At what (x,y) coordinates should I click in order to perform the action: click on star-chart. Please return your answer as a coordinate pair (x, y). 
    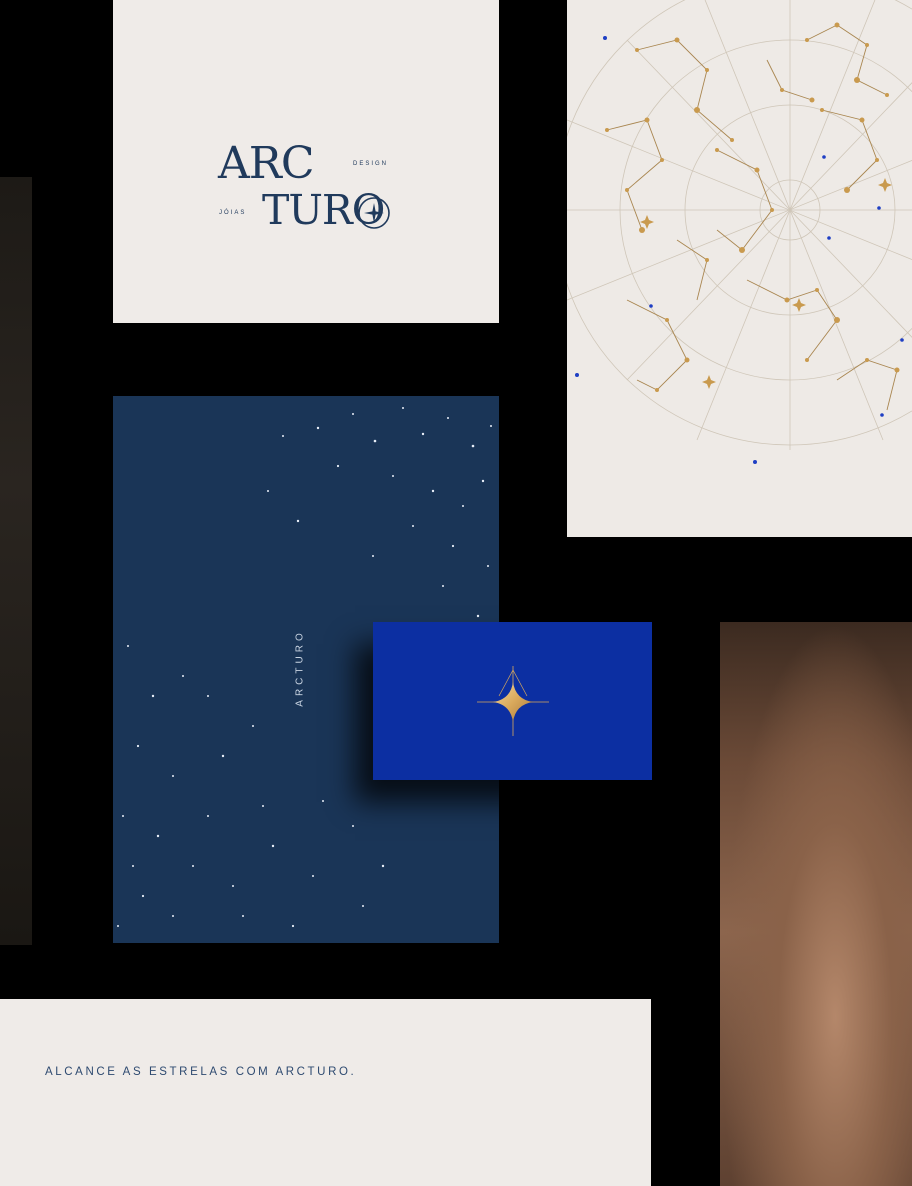
    Looking at the image, I should click on (739, 232).